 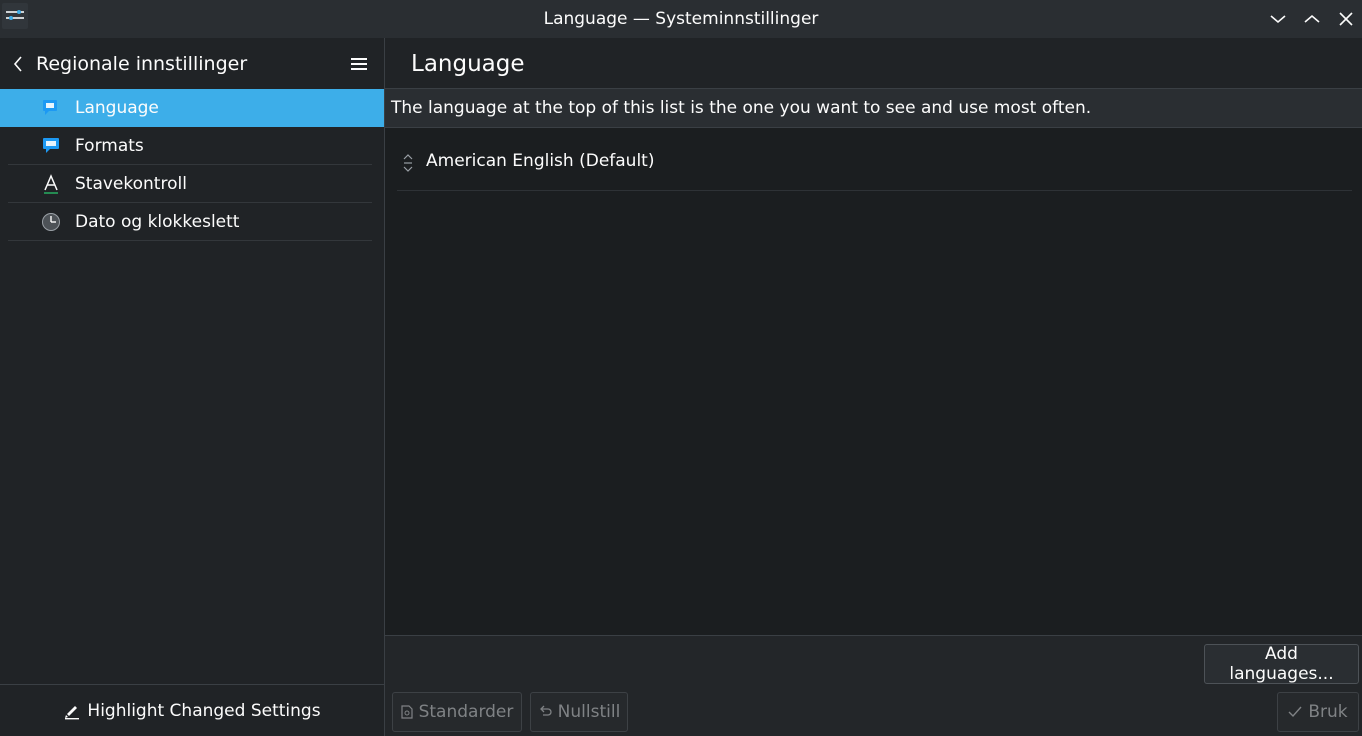 I want to click on chevron-down-icon, so click(x=1278, y=19).